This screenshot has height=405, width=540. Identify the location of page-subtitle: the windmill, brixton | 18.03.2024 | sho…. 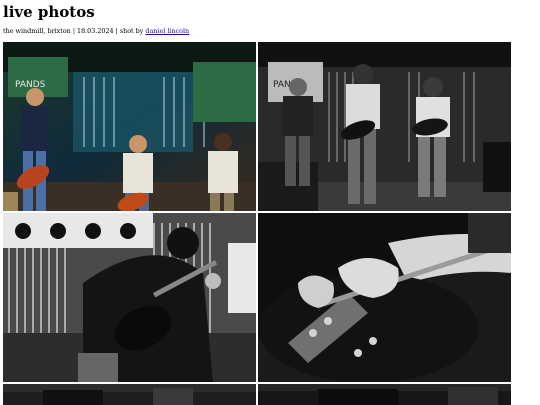
(96, 31).